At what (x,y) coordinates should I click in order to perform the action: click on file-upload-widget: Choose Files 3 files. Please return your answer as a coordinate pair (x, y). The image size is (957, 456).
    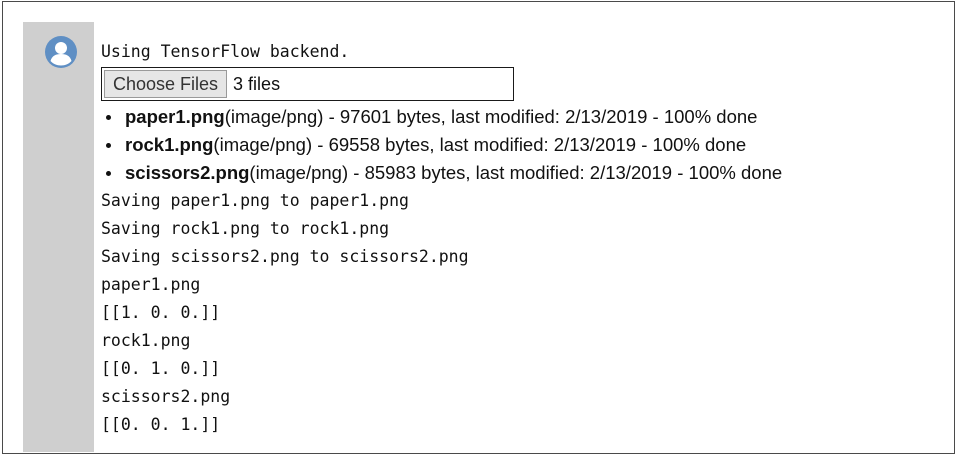
    Looking at the image, I should click on (307, 84).